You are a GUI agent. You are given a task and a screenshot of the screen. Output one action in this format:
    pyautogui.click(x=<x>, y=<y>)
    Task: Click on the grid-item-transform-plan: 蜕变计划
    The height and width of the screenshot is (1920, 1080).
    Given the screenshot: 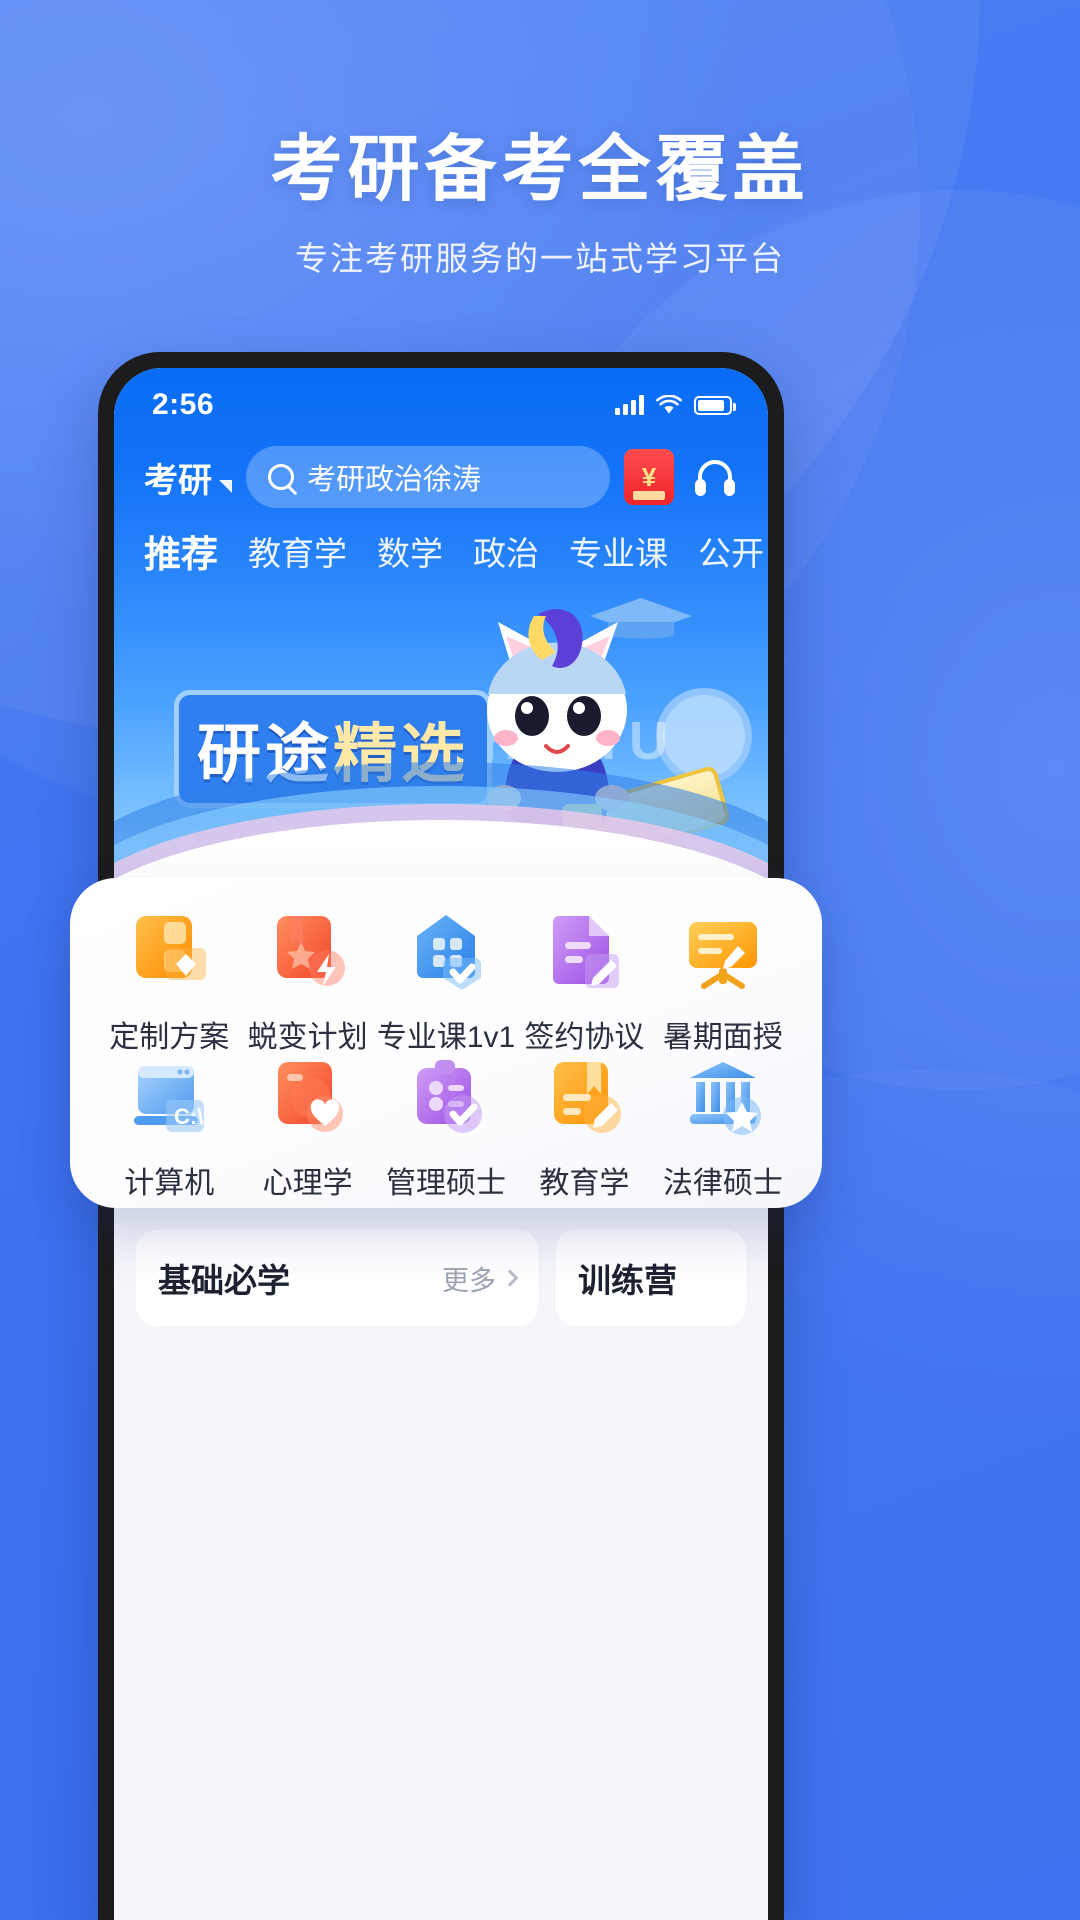 What is the action you would take?
    pyautogui.click(x=307, y=983)
    